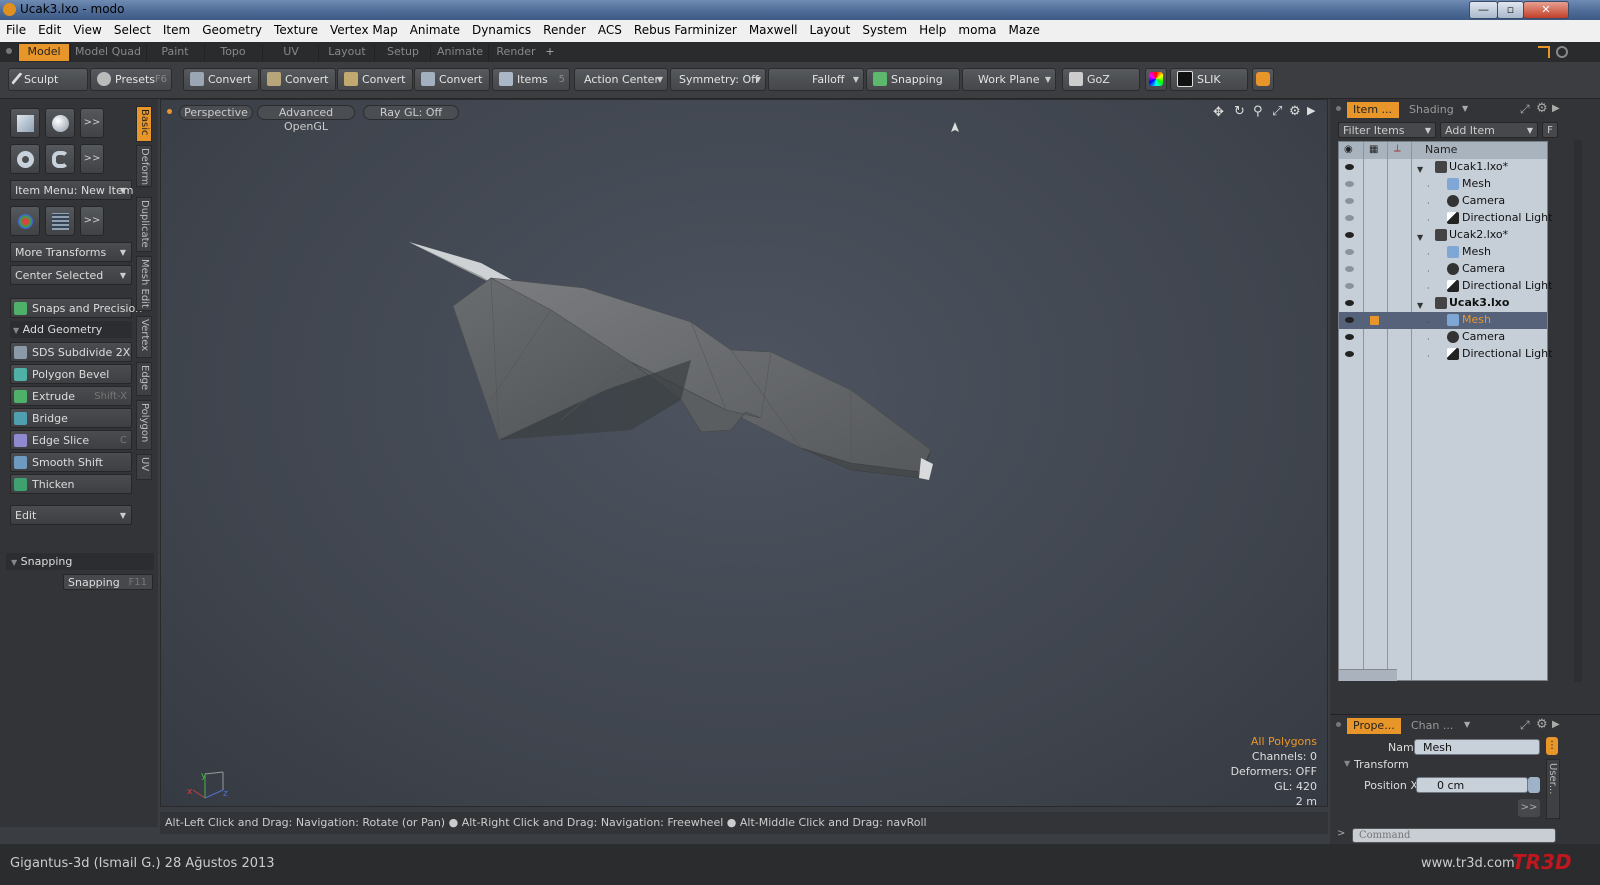  What do you see at coordinates (1009, 79) in the screenshot?
I see `work-plane-dropdown: Work Plane ▼` at bounding box center [1009, 79].